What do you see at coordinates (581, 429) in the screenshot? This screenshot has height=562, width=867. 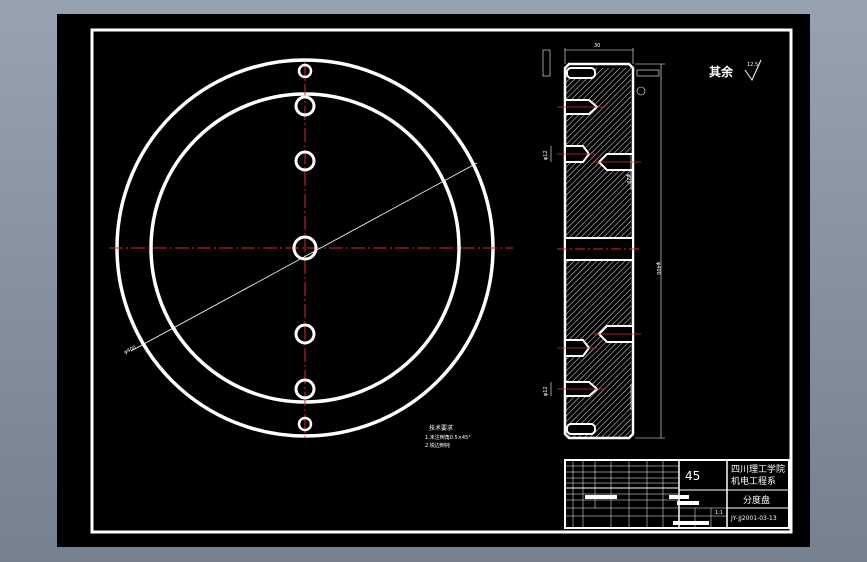 I see `rim-slot-bottom` at bounding box center [581, 429].